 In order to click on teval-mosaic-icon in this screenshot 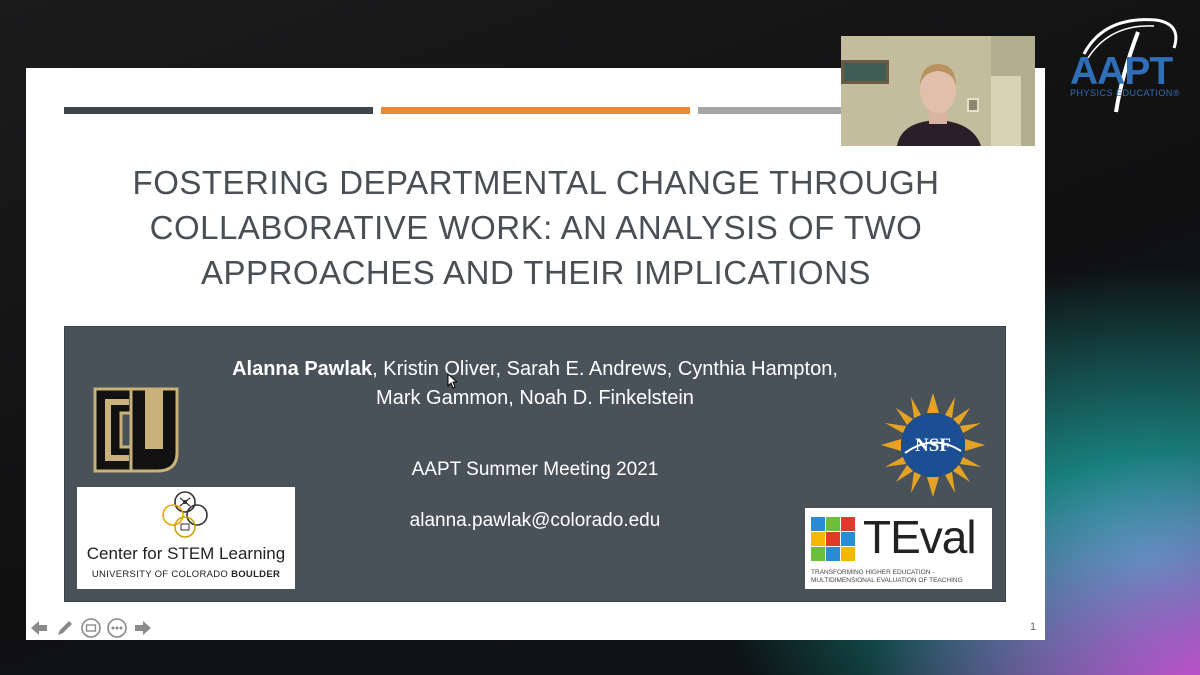, I will do `click(833, 539)`.